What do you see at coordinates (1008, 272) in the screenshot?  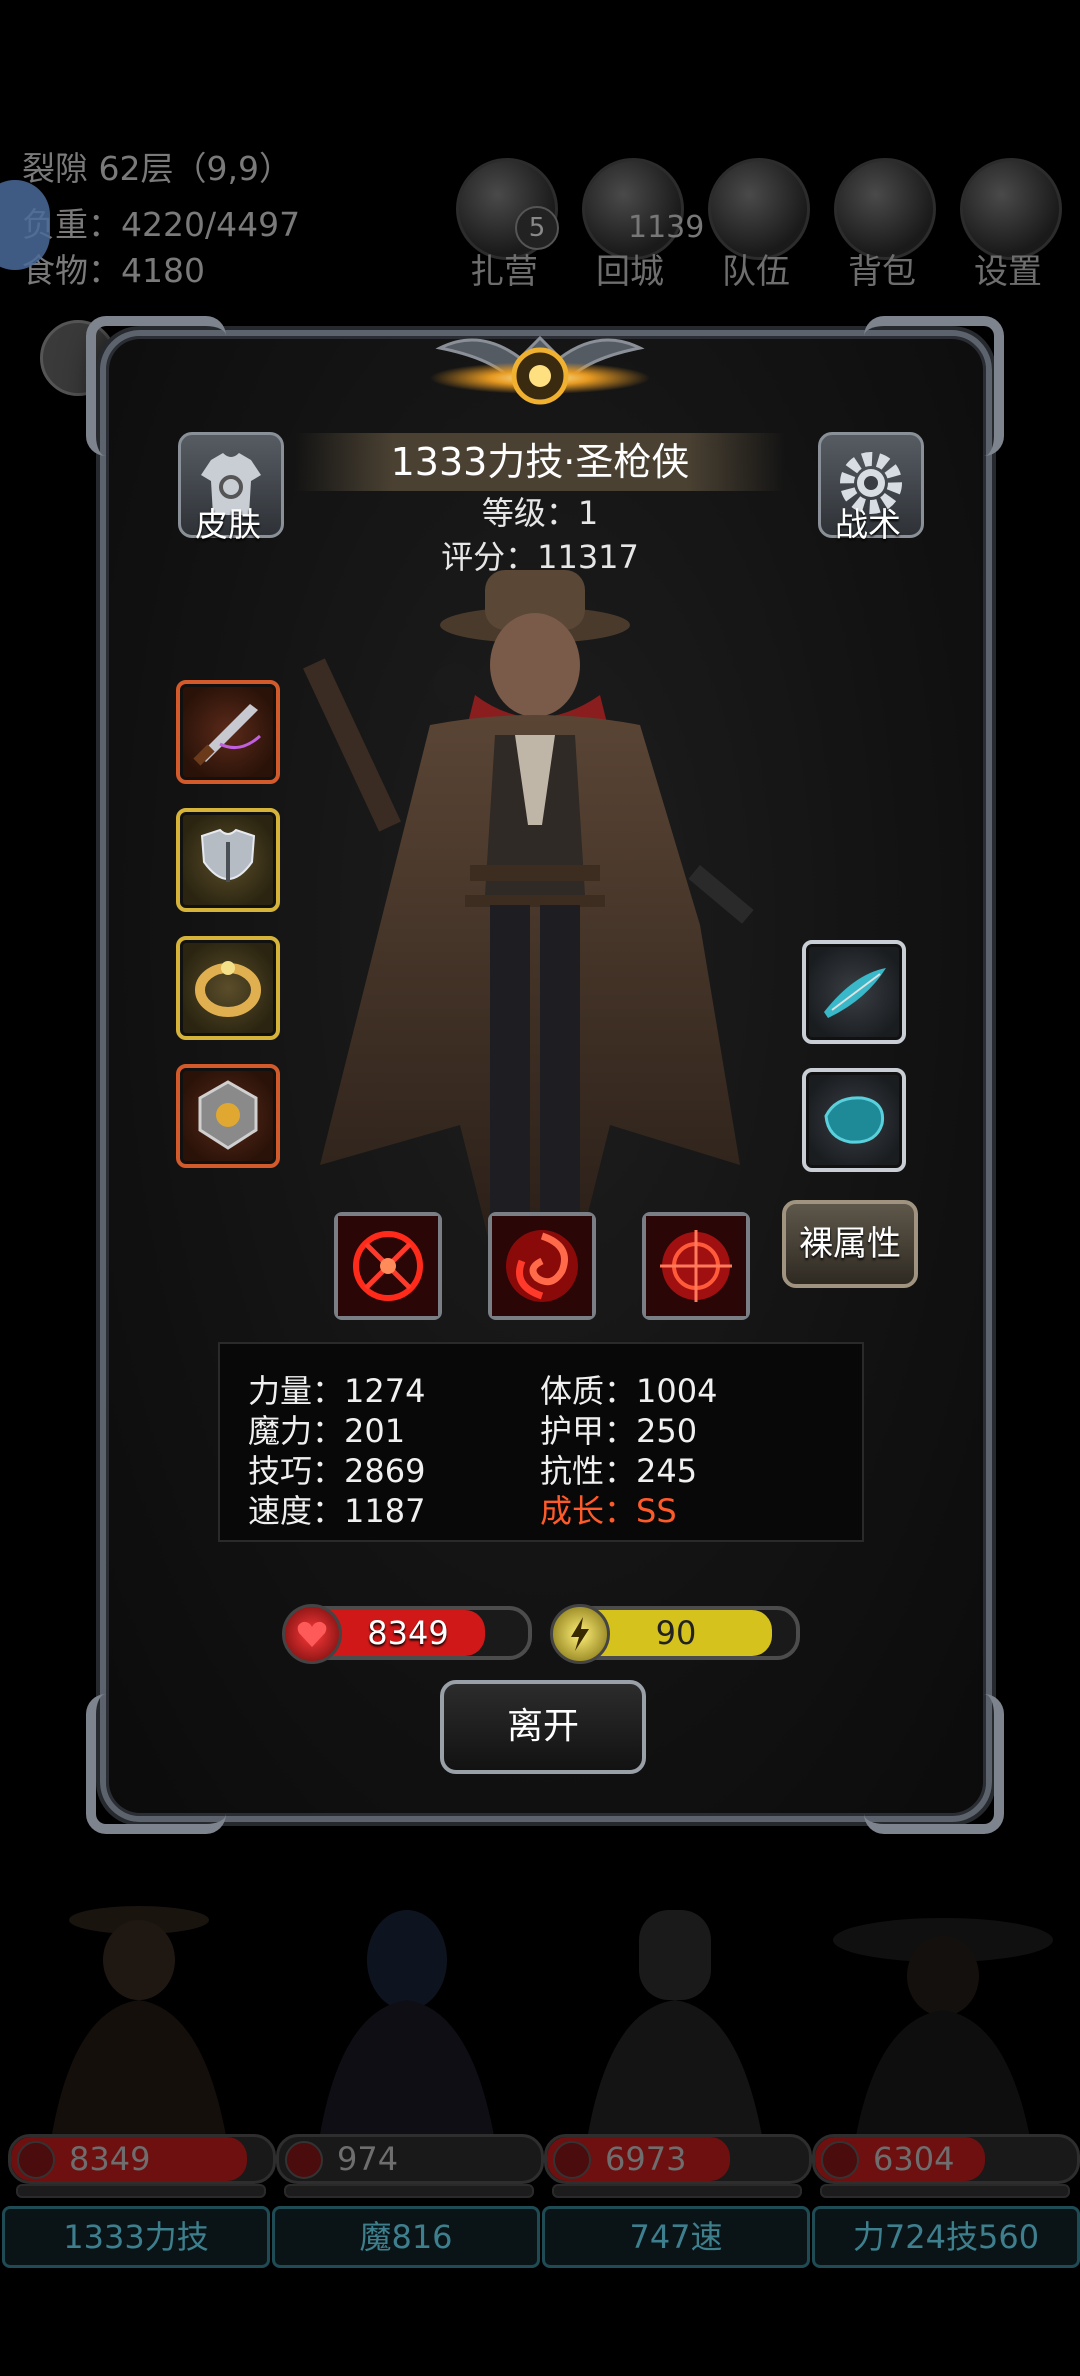 I see `settings-label: 设置` at bounding box center [1008, 272].